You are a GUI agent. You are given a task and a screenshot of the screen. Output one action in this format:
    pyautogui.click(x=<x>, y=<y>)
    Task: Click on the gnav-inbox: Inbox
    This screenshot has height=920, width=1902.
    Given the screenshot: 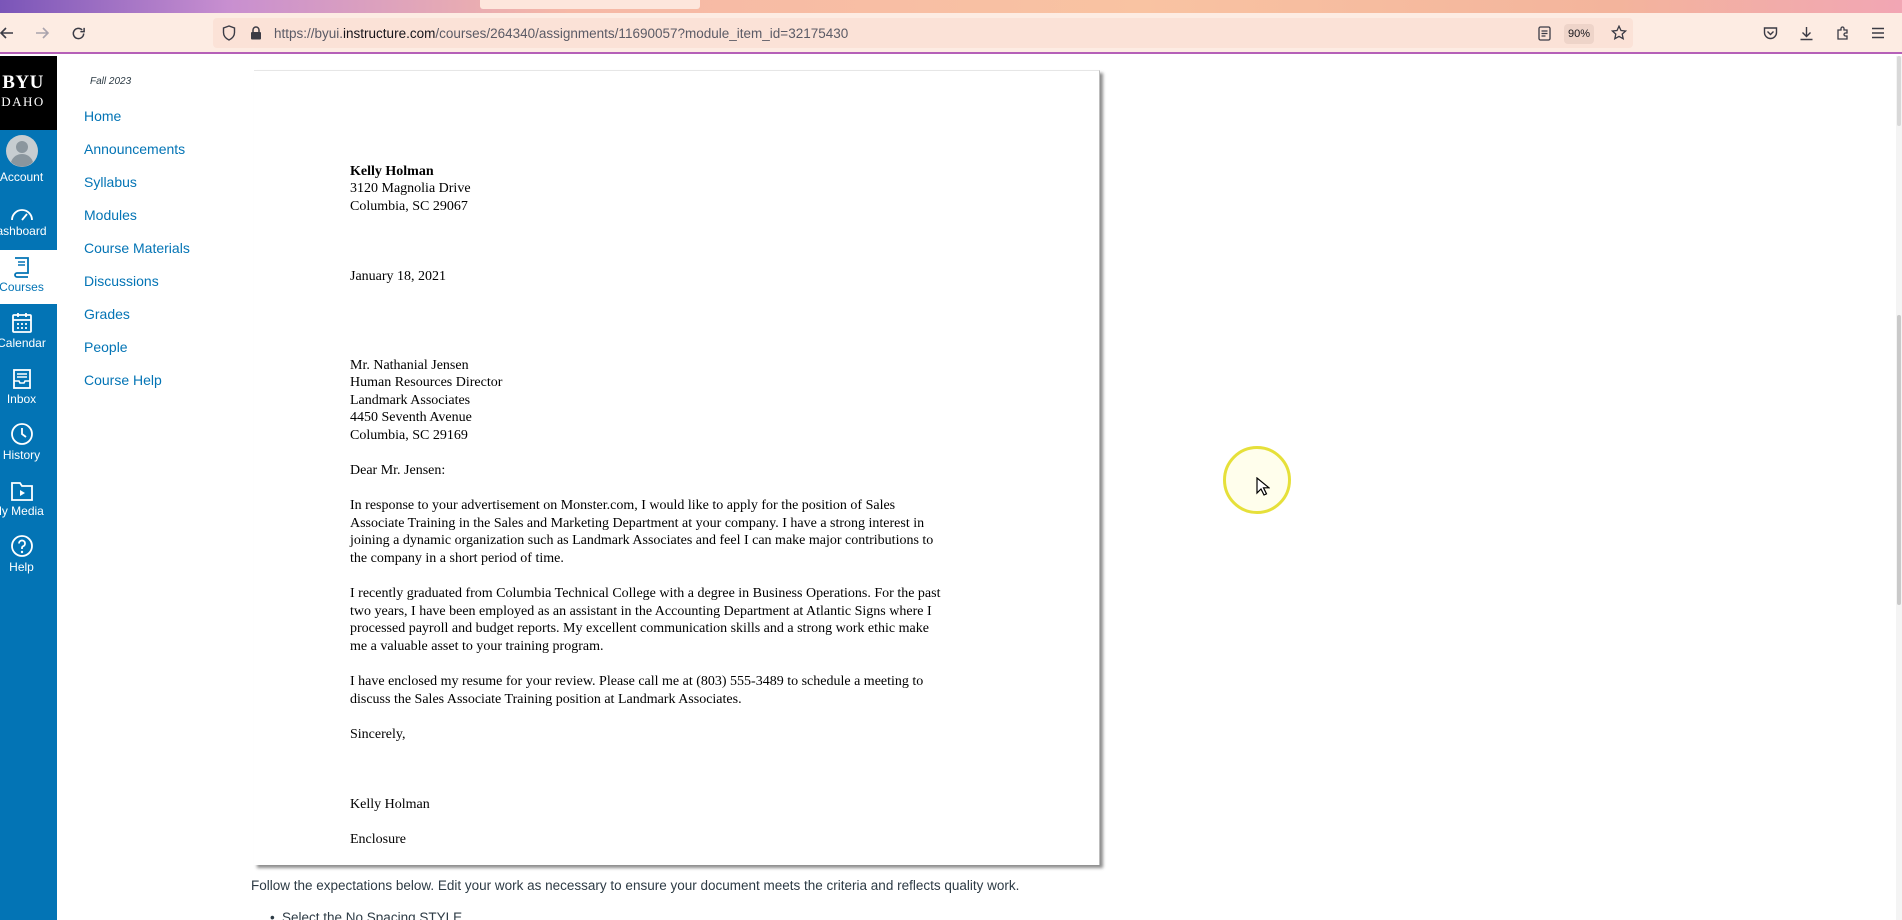 What is the action you would take?
    pyautogui.click(x=28, y=384)
    